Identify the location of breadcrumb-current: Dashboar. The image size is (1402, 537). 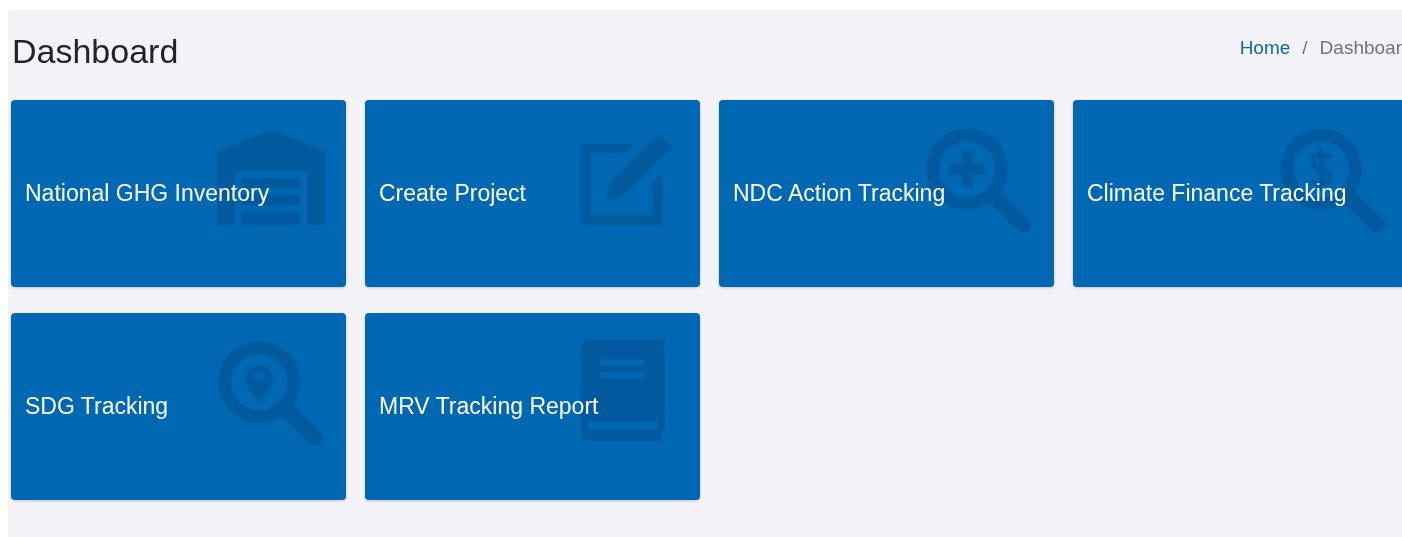
(1360, 48).